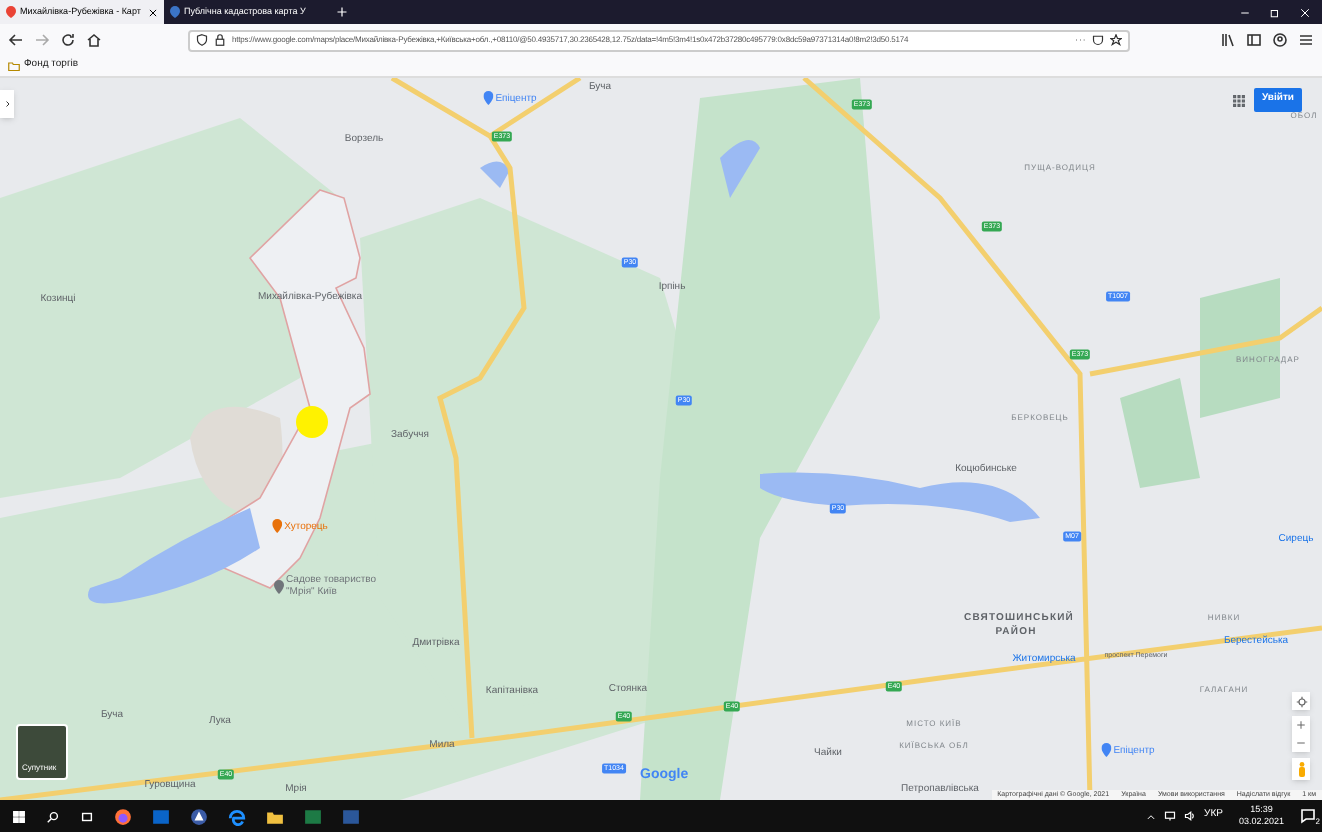  Describe the element at coordinates (53, 816) in the screenshot. I see `search-icon` at that location.